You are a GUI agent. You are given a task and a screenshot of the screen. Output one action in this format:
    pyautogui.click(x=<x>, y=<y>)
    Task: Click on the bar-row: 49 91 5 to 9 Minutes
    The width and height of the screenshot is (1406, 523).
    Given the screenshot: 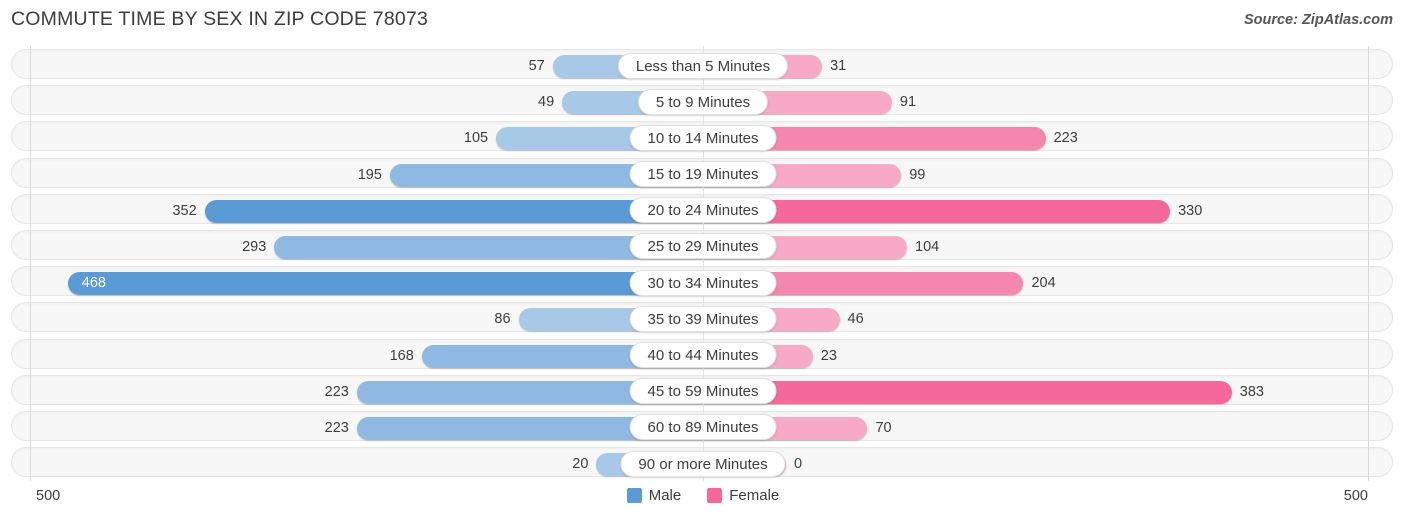 What is the action you would take?
    pyautogui.click(x=703, y=100)
    